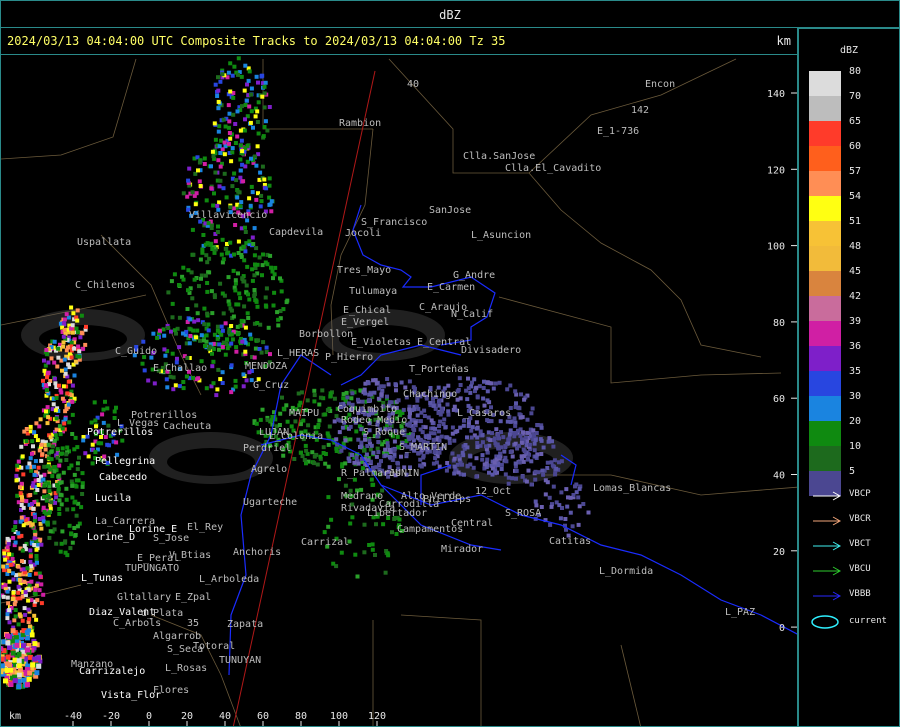 The image size is (900, 727). Describe the element at coordinates (228, 215) in the screenshot. I see `place-label: Villavicencio` at that location.